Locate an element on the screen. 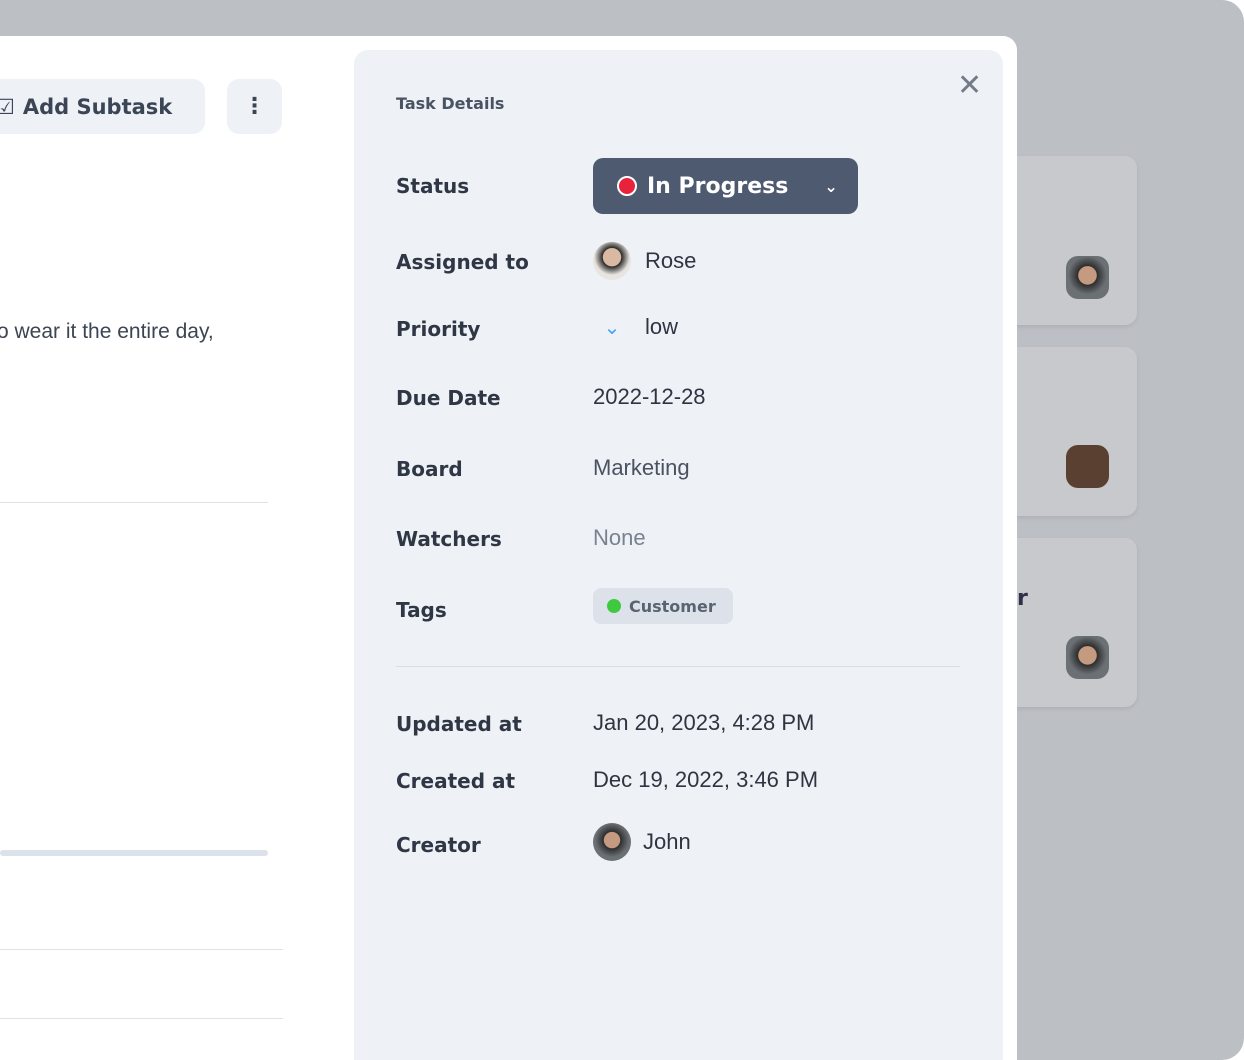  watchers-value: None is located at coordinates (619, 538).